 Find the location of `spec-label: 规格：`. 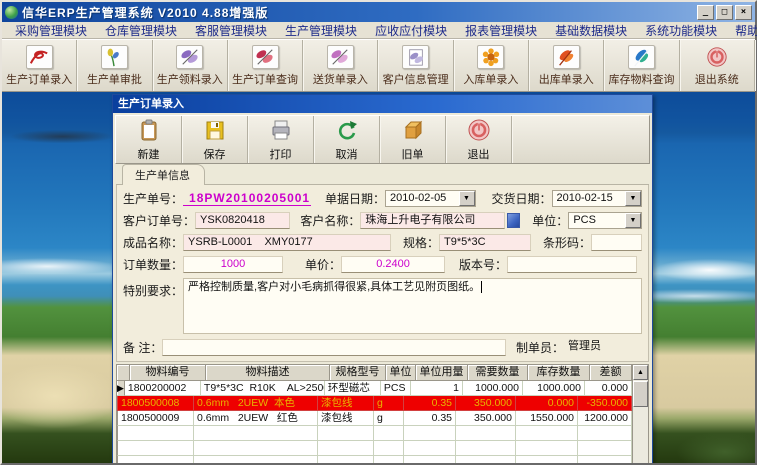

spec-label: 规格： is located at coordinates (421, 243).